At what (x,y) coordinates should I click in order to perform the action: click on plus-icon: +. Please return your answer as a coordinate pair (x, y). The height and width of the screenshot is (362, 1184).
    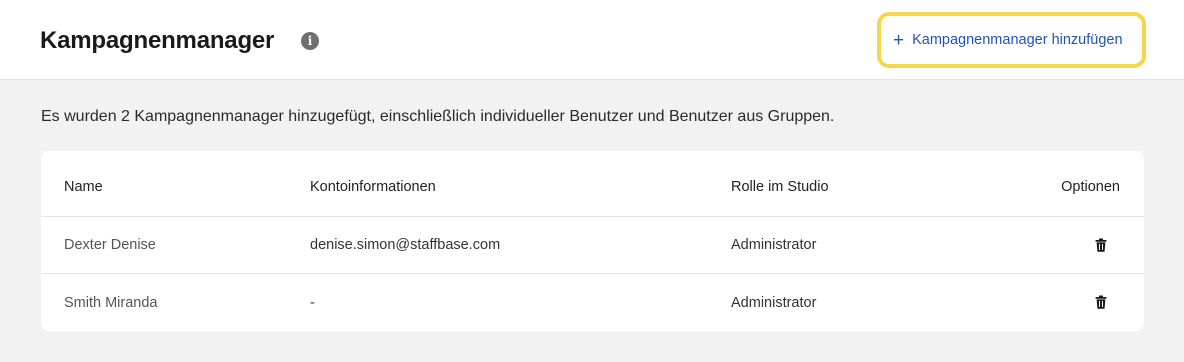
    Looking at the image, I should click on (899, 40).